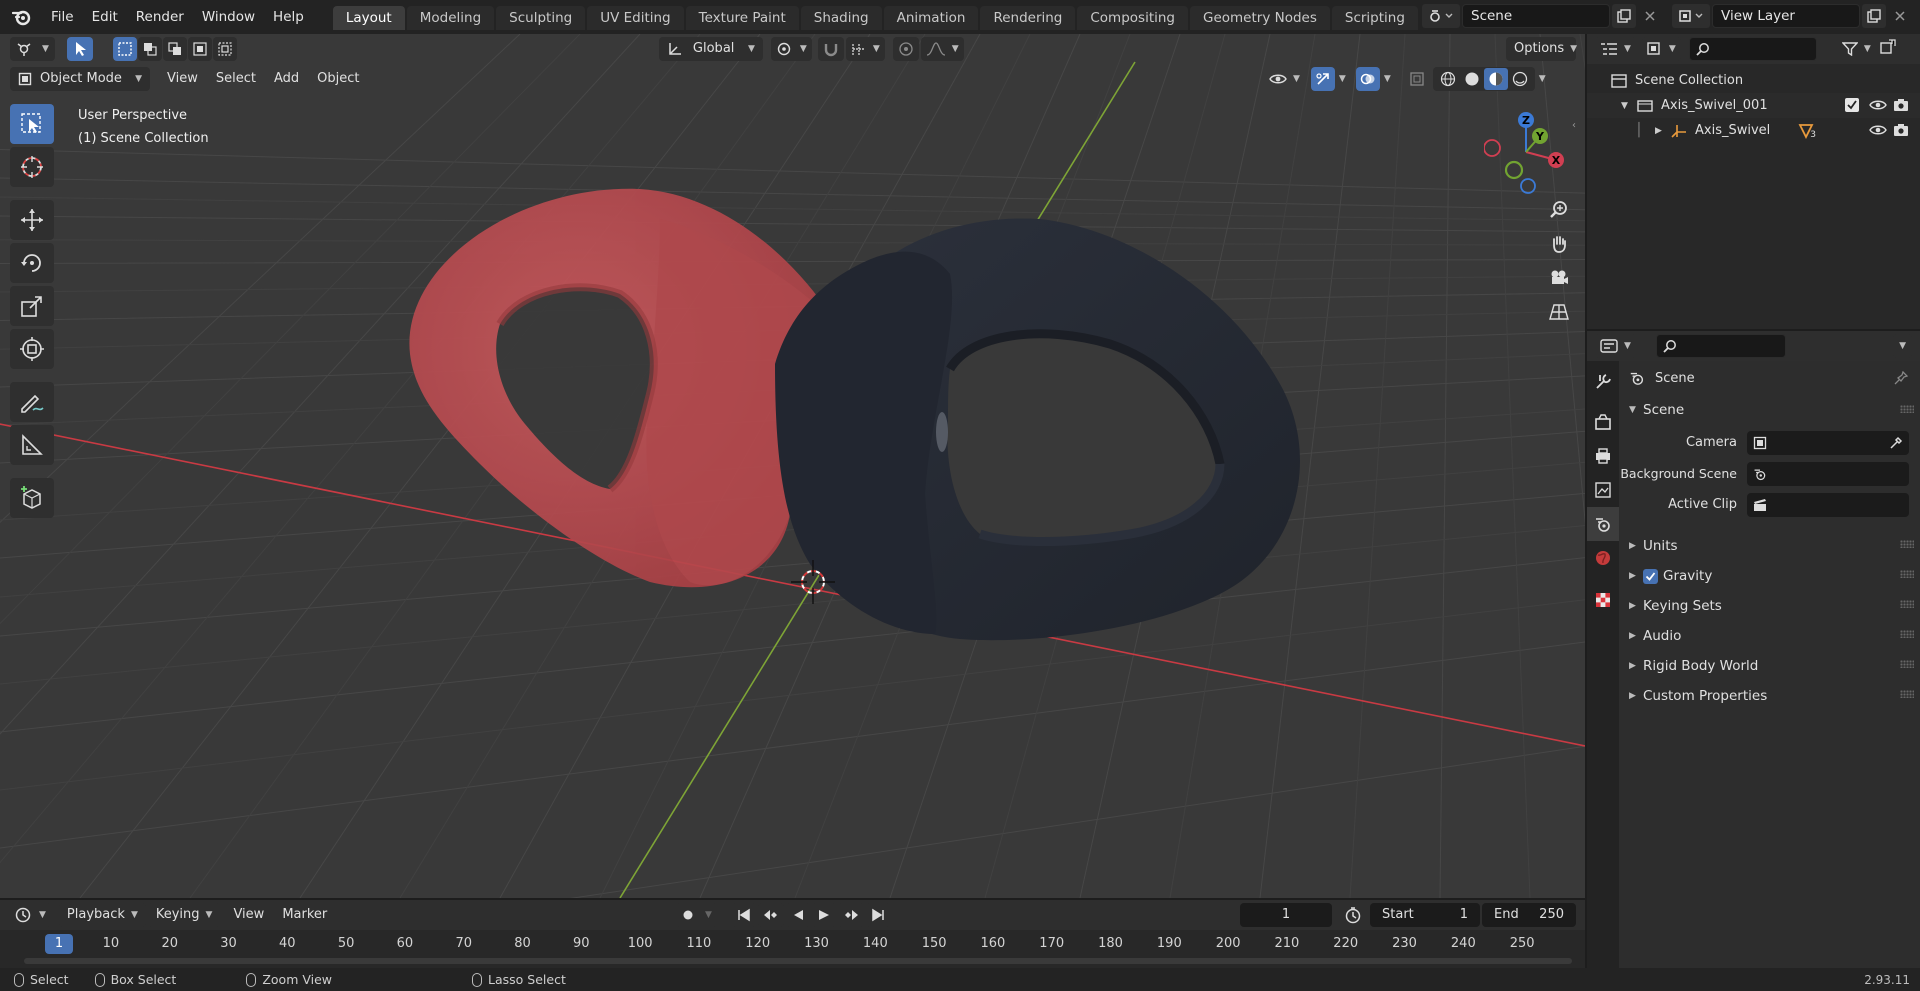 The image size is (1920, 991). What do you see at coordinates (1752, 49) in the screenshot?
I see `outliner-search-input` at bounding box center [1752, 49].